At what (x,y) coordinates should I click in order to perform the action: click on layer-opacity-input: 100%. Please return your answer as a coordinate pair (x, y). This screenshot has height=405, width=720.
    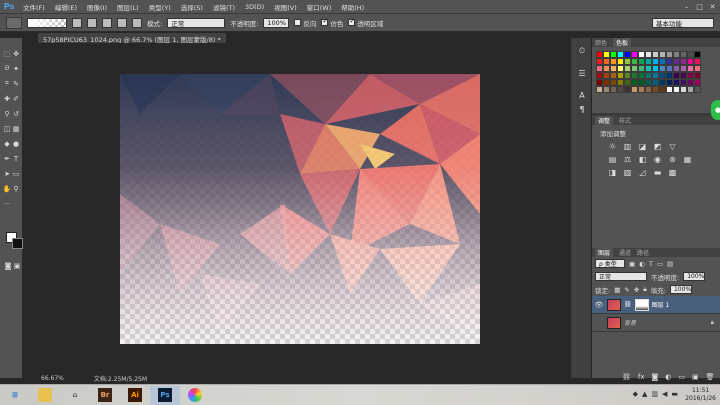
    Looking at the image, I should click on (694, 276).